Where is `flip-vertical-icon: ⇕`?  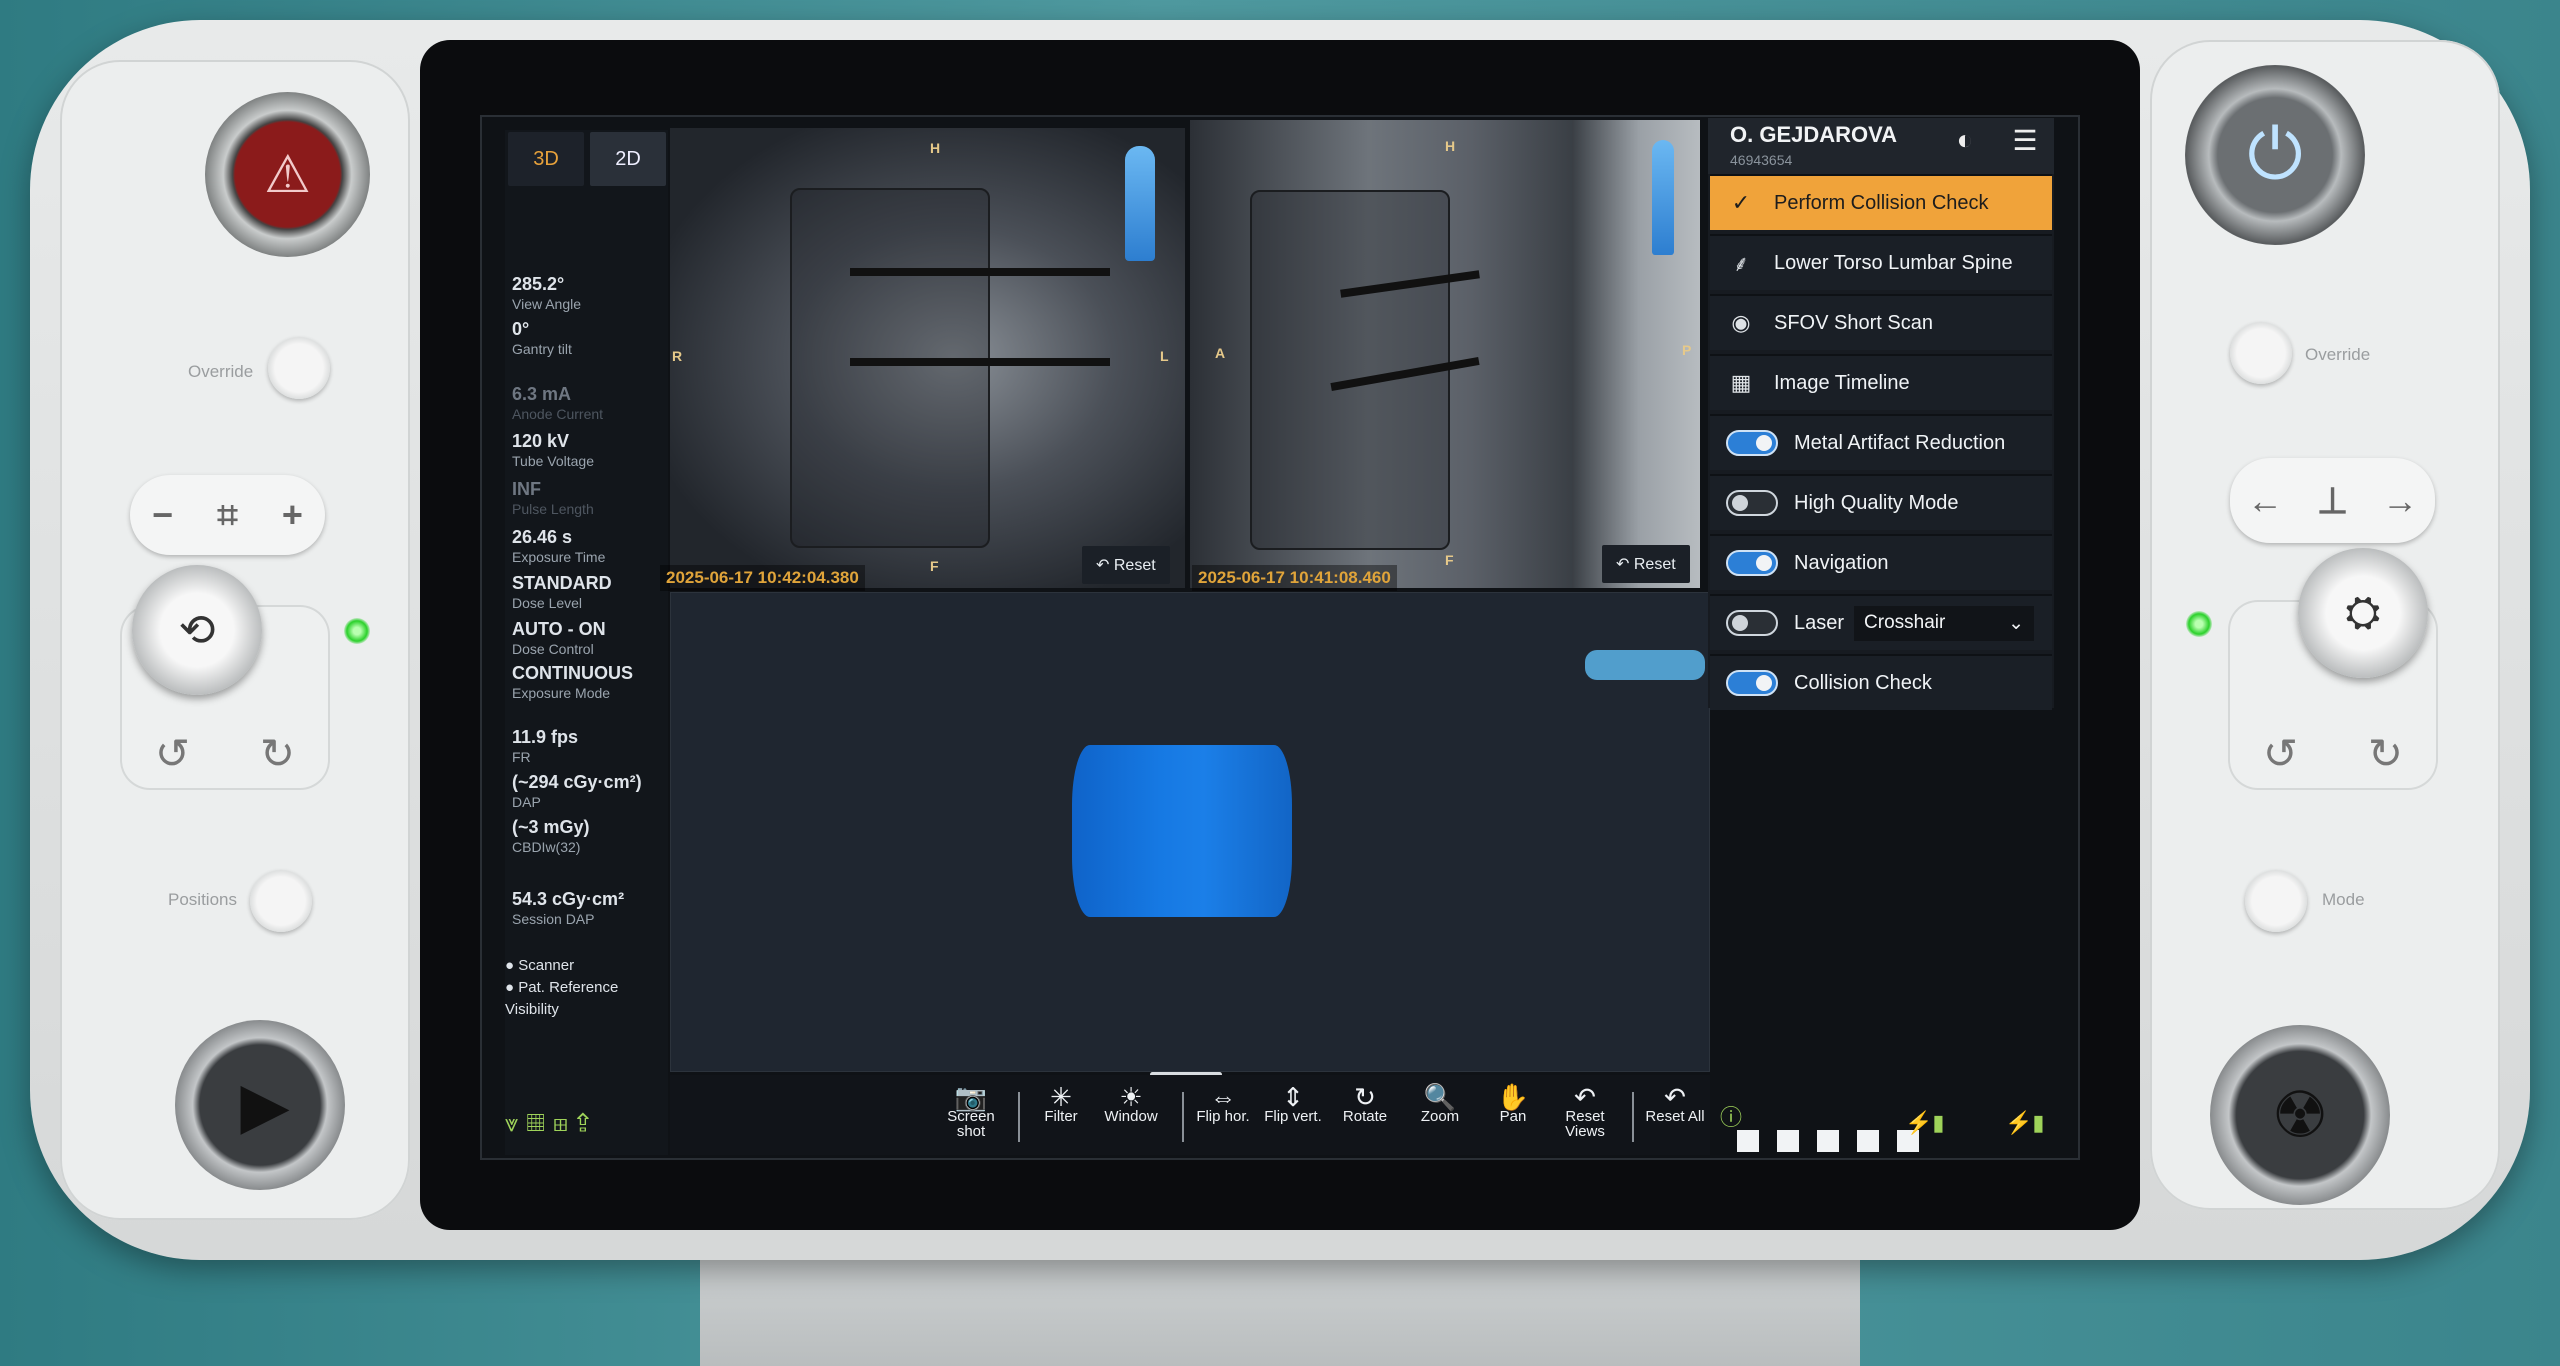 flip-vertical-icon: ⇕ is located at coordinates (1293, 1097).